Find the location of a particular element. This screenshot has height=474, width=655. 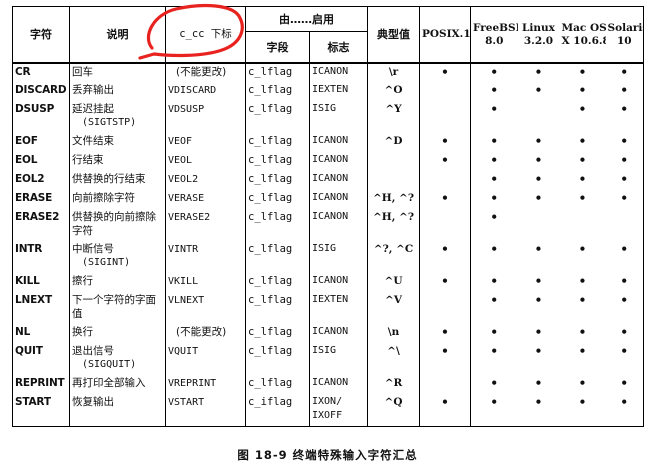

cell-flag: IEXTEN is located at coordinates (338, 308).